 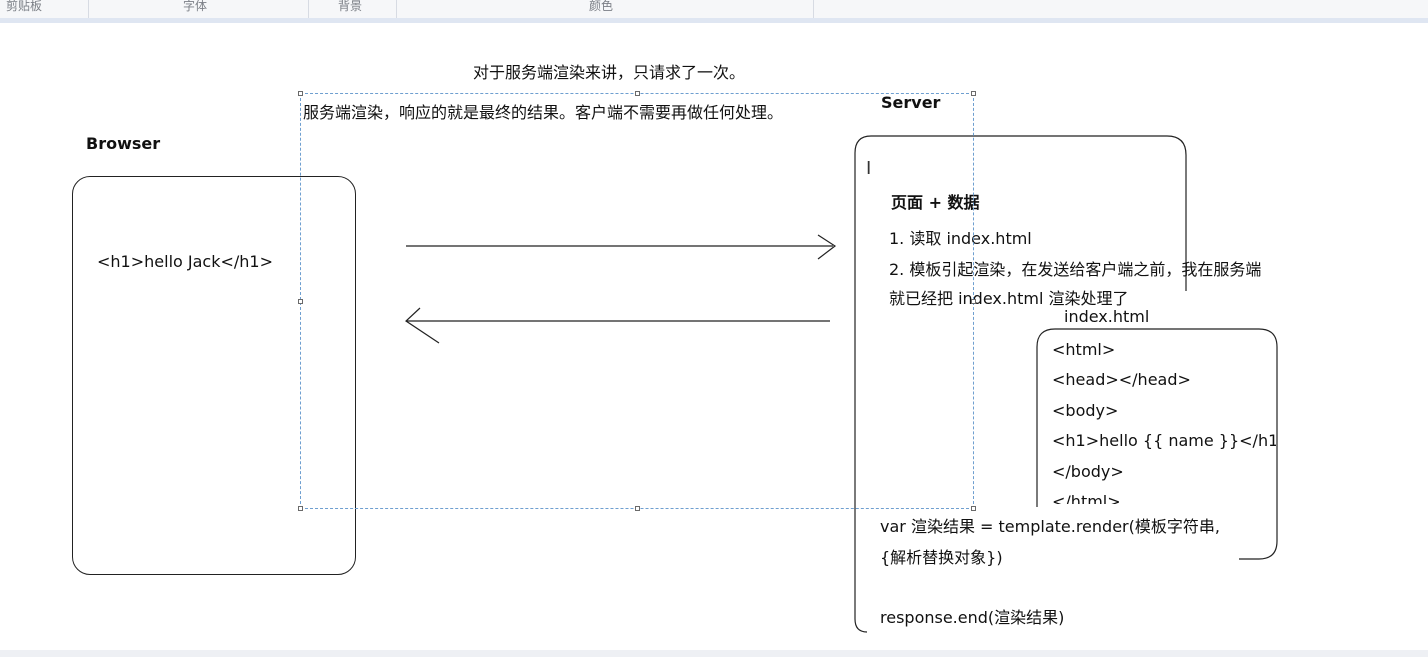 What do you see at coordinates (185, 261) in the screenshot?
I see `browser-content: <h1>hello Jack</h1>` at bounding box center [185, 261].